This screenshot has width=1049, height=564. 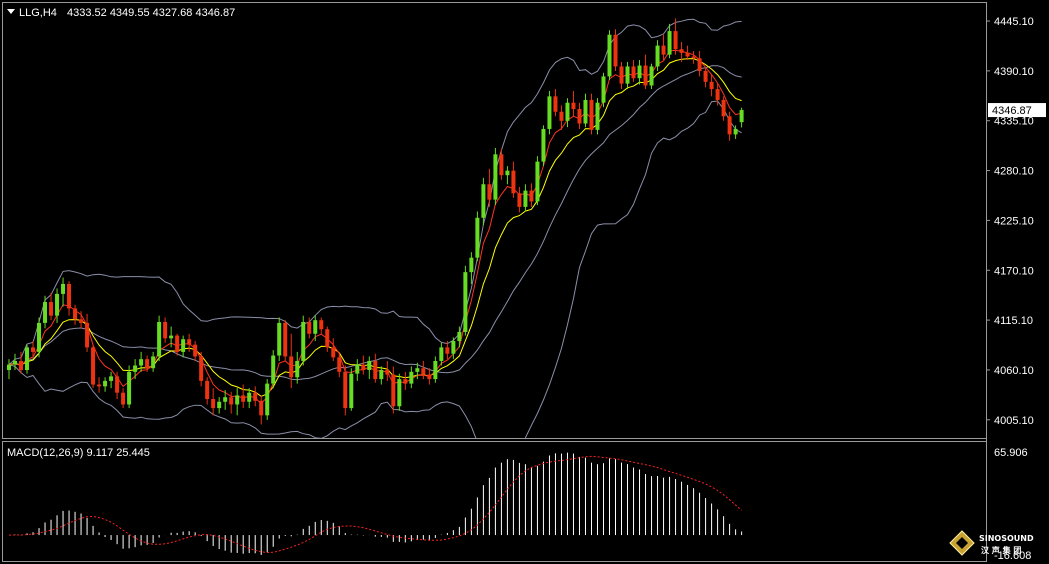 I want to click on price-axis-label: 4335.10, so click(x=1014, y=122).